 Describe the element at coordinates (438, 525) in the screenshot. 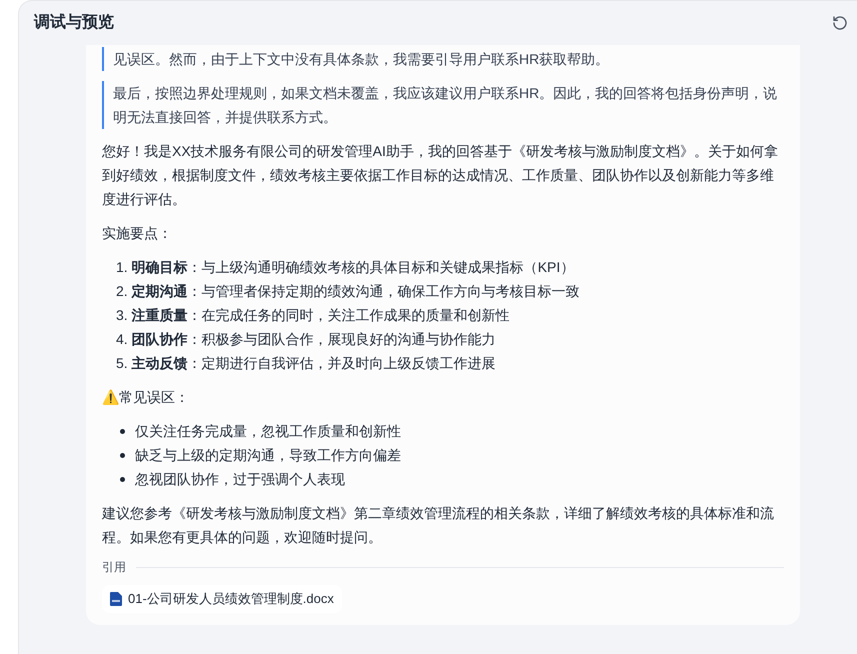

I see `answer-paragraph: 建议您参考《研发考核与激励制度文档》第二章绩效管理流程的相关条款，详细了解绩效考核的具体标准和流程。如果您有更具体的问题，欢迎随时提问。` at that location.